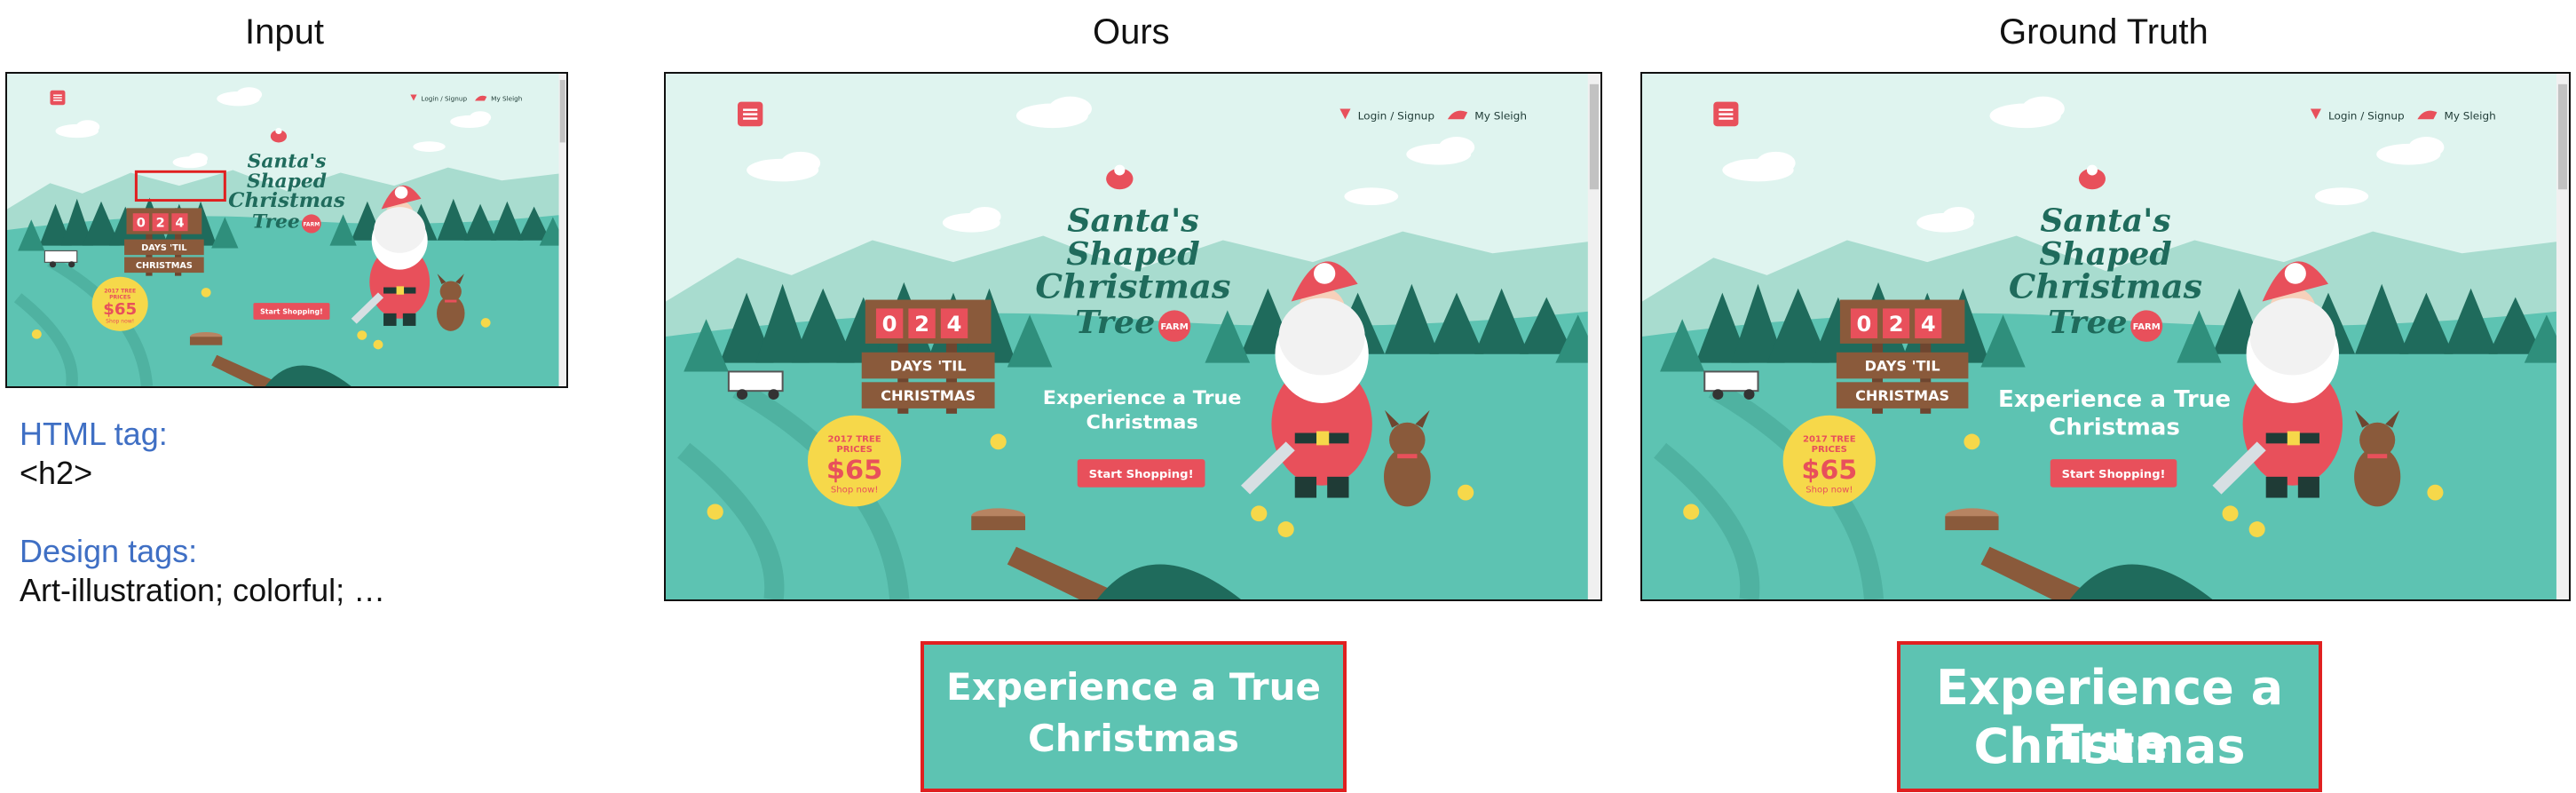 Image resolution: width=2576 pixels, height=793 pixels. Describe the element at coordinates (94, 434) in the screenshot. I see `html-tag-heading: HTML tag:` at that location.